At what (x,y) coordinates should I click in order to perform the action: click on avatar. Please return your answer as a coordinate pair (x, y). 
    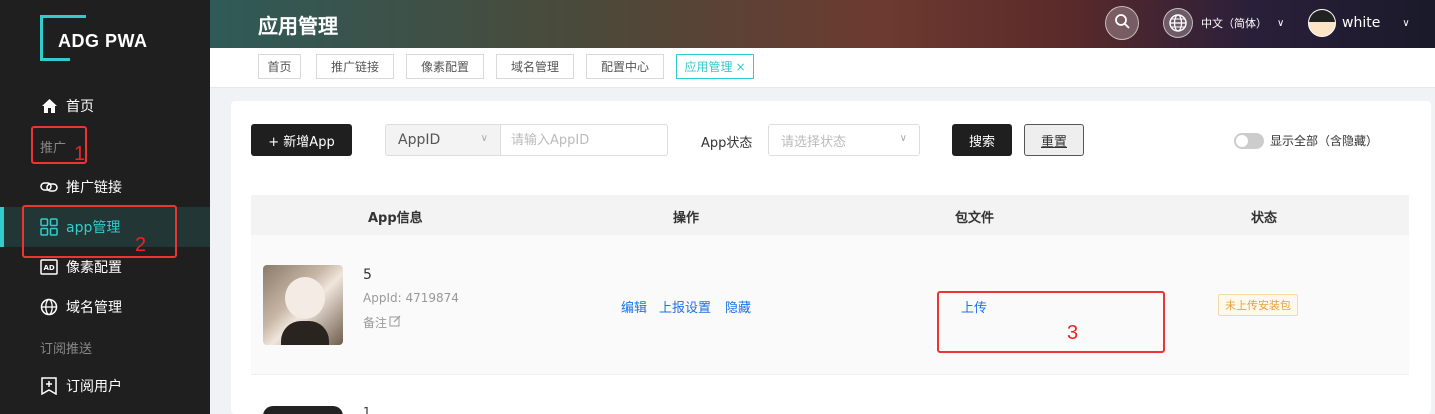
    Looking at the image, I should click on (1322, 23).